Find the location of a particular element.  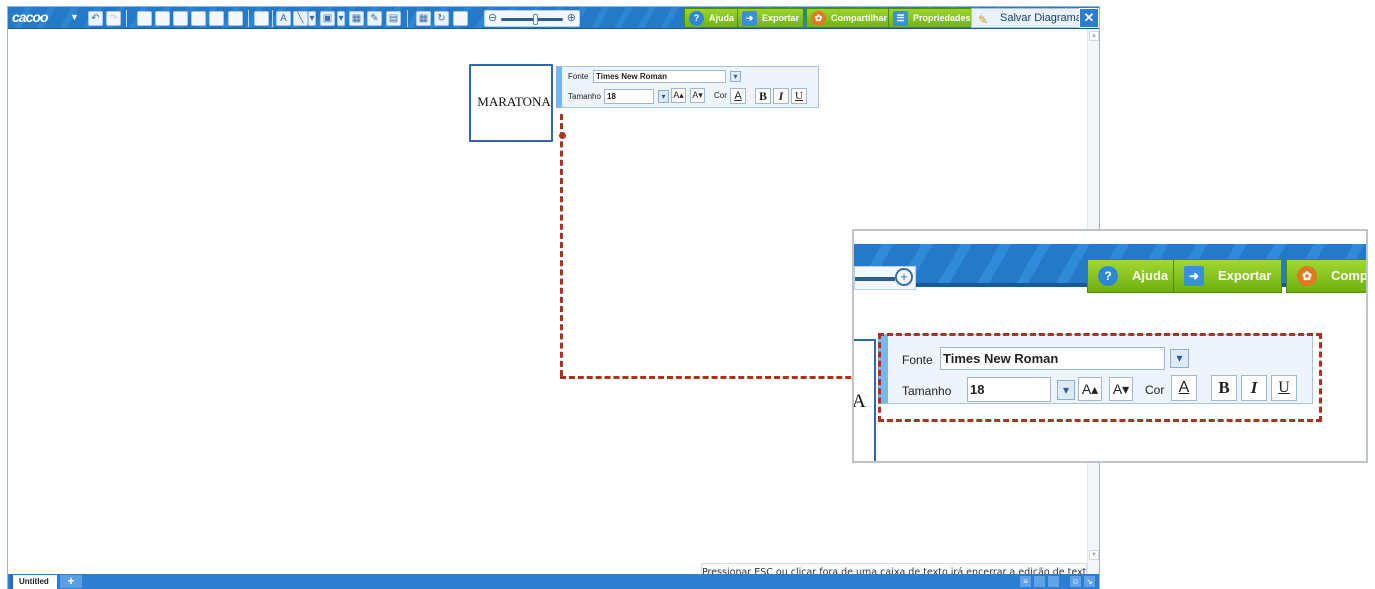

resize-icon: ↘ is located at coordinates (1089, 581).